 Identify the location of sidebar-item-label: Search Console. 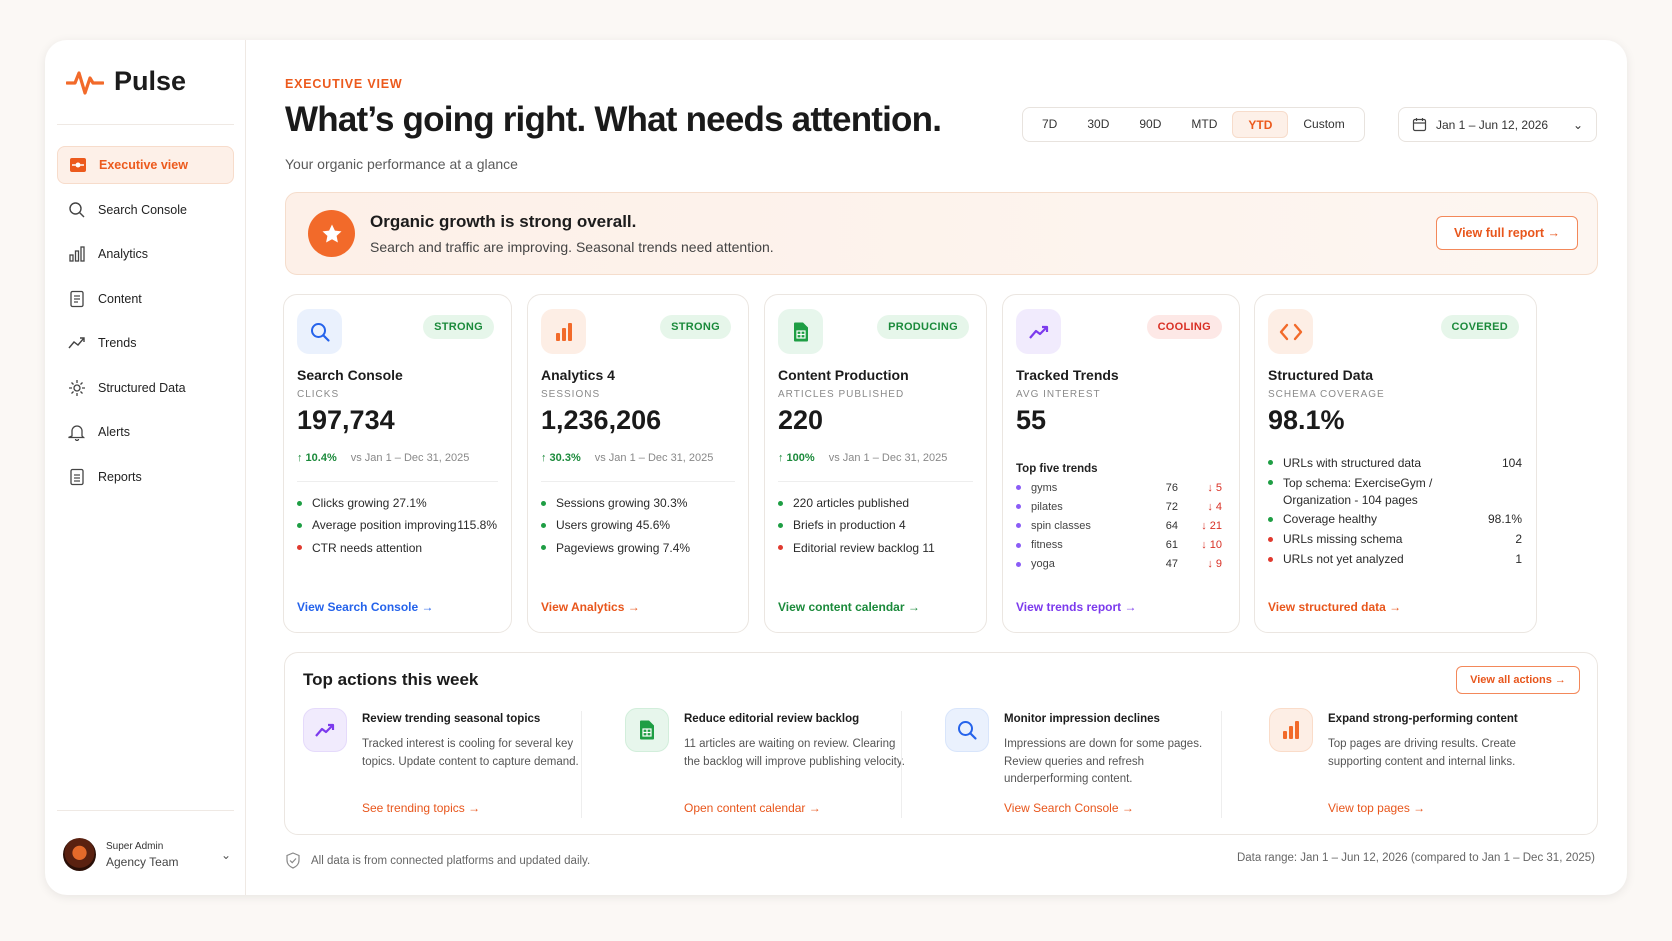
(142, 209).